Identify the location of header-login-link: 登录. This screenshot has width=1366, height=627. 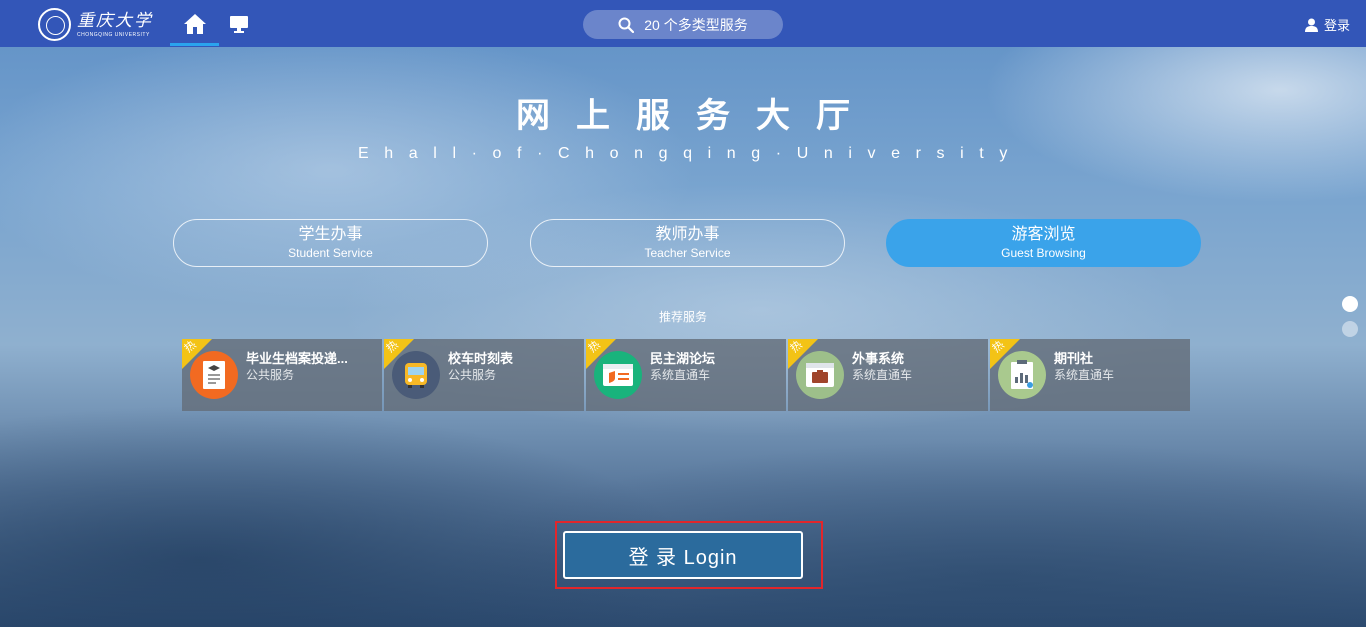
(1327, 24).